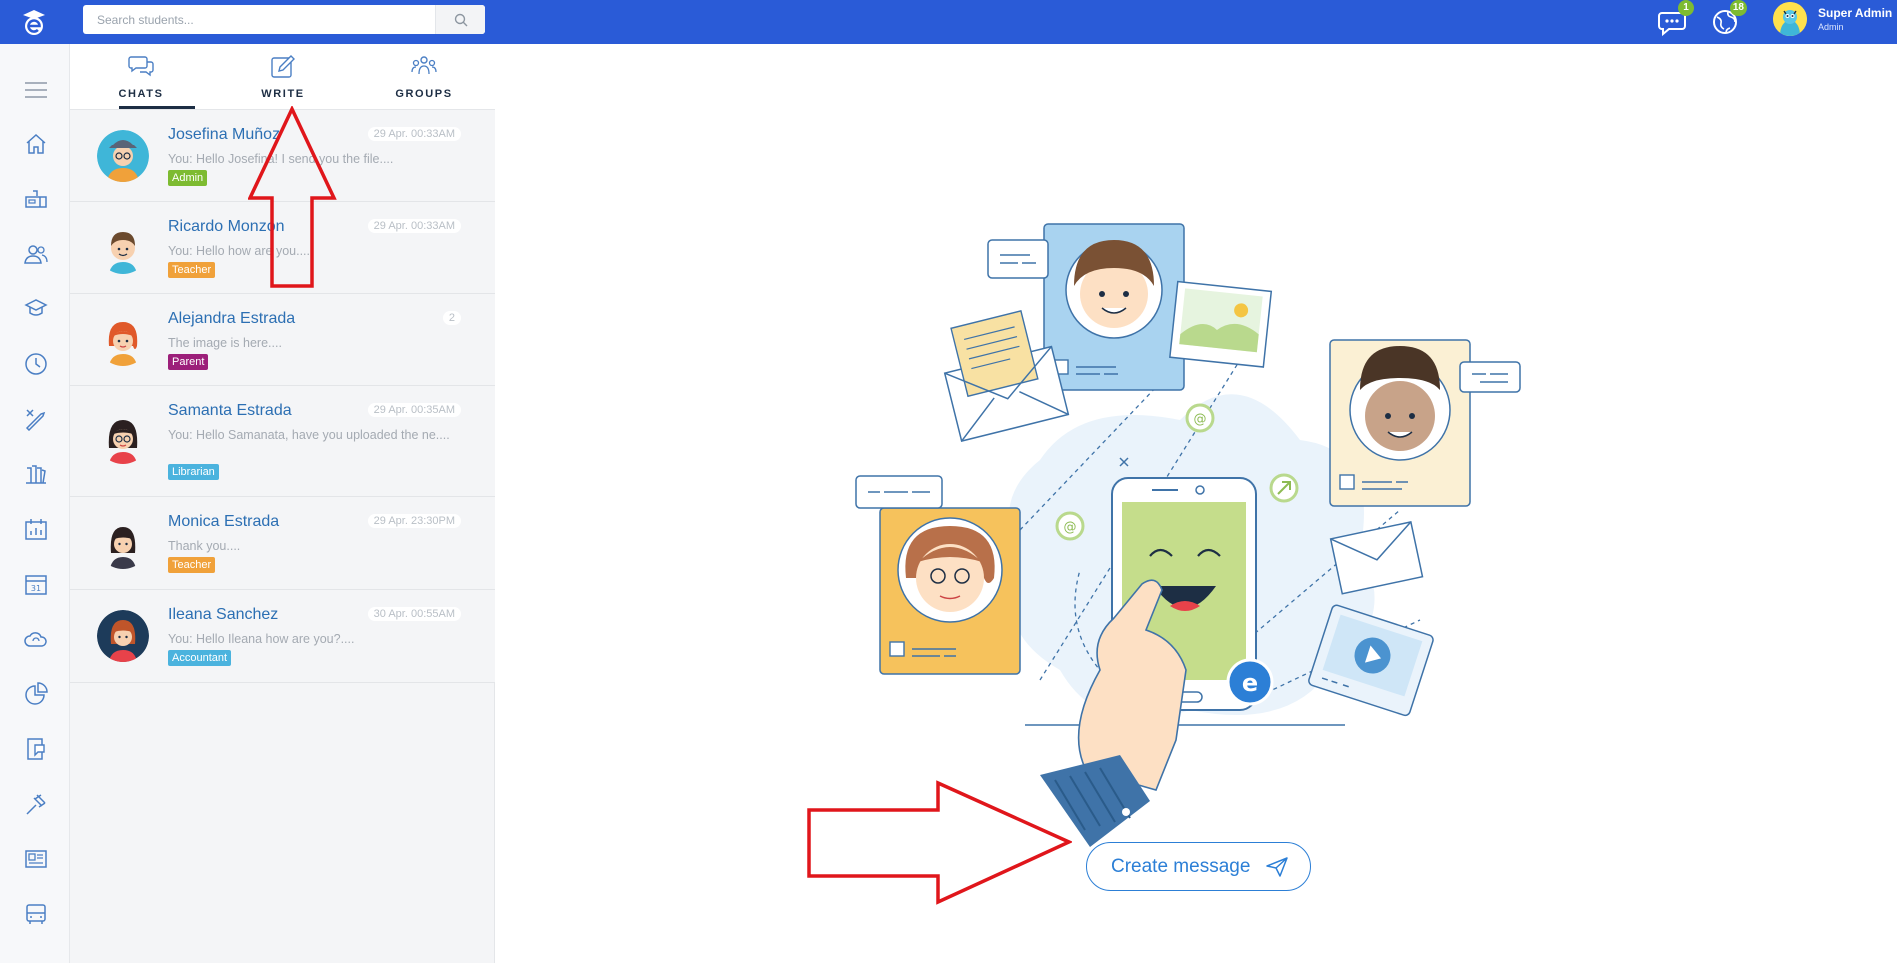  Describe the element at coordinates (414, 521) in the screenshot. I see `message-time: 29 Apr. 23:30PM` at that location.